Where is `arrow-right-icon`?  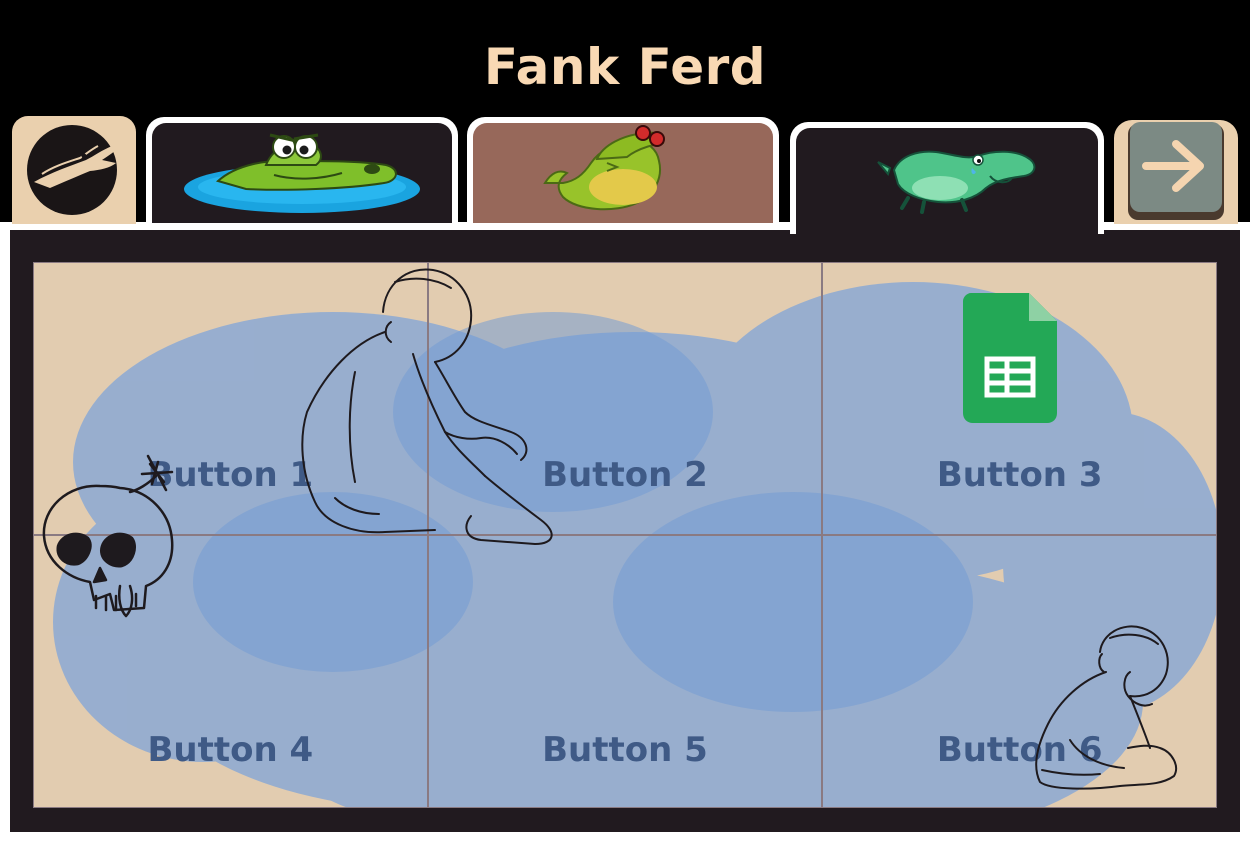 arrow-right-icon is located at coordinates (1176, 171).